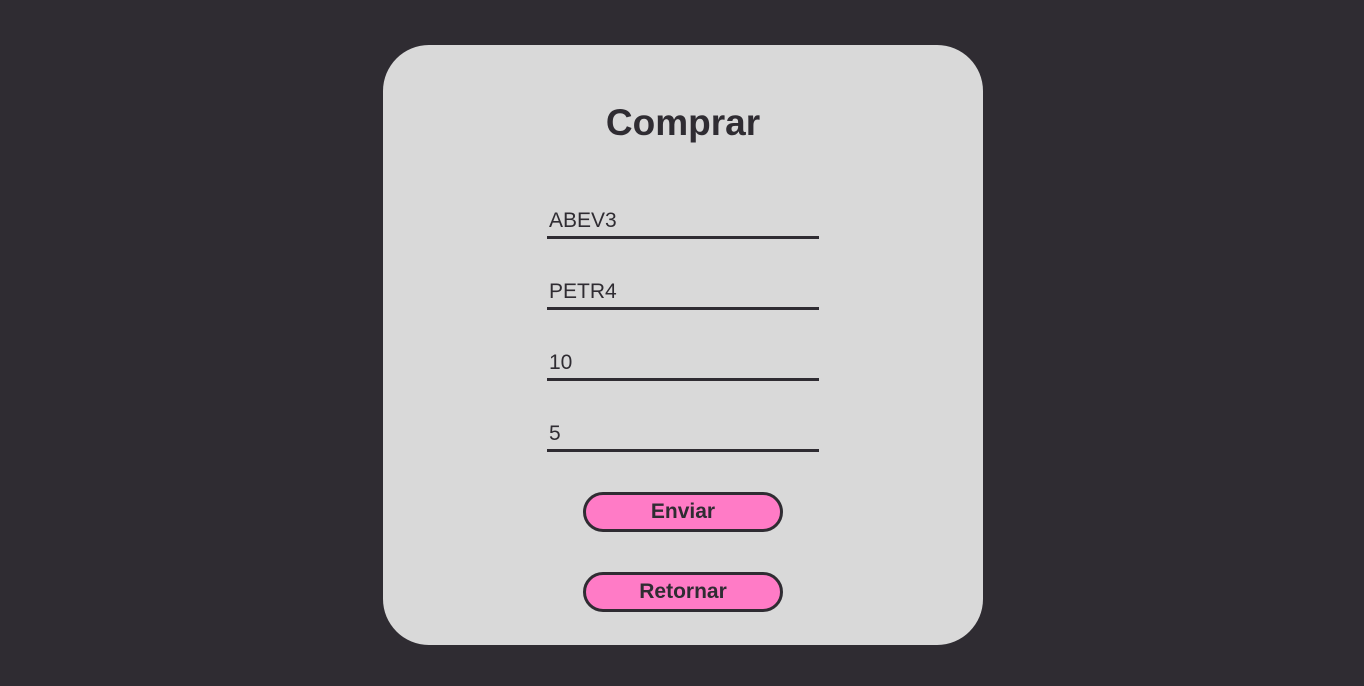  I want to click on submit-button: Enviar, so click(683, 512).